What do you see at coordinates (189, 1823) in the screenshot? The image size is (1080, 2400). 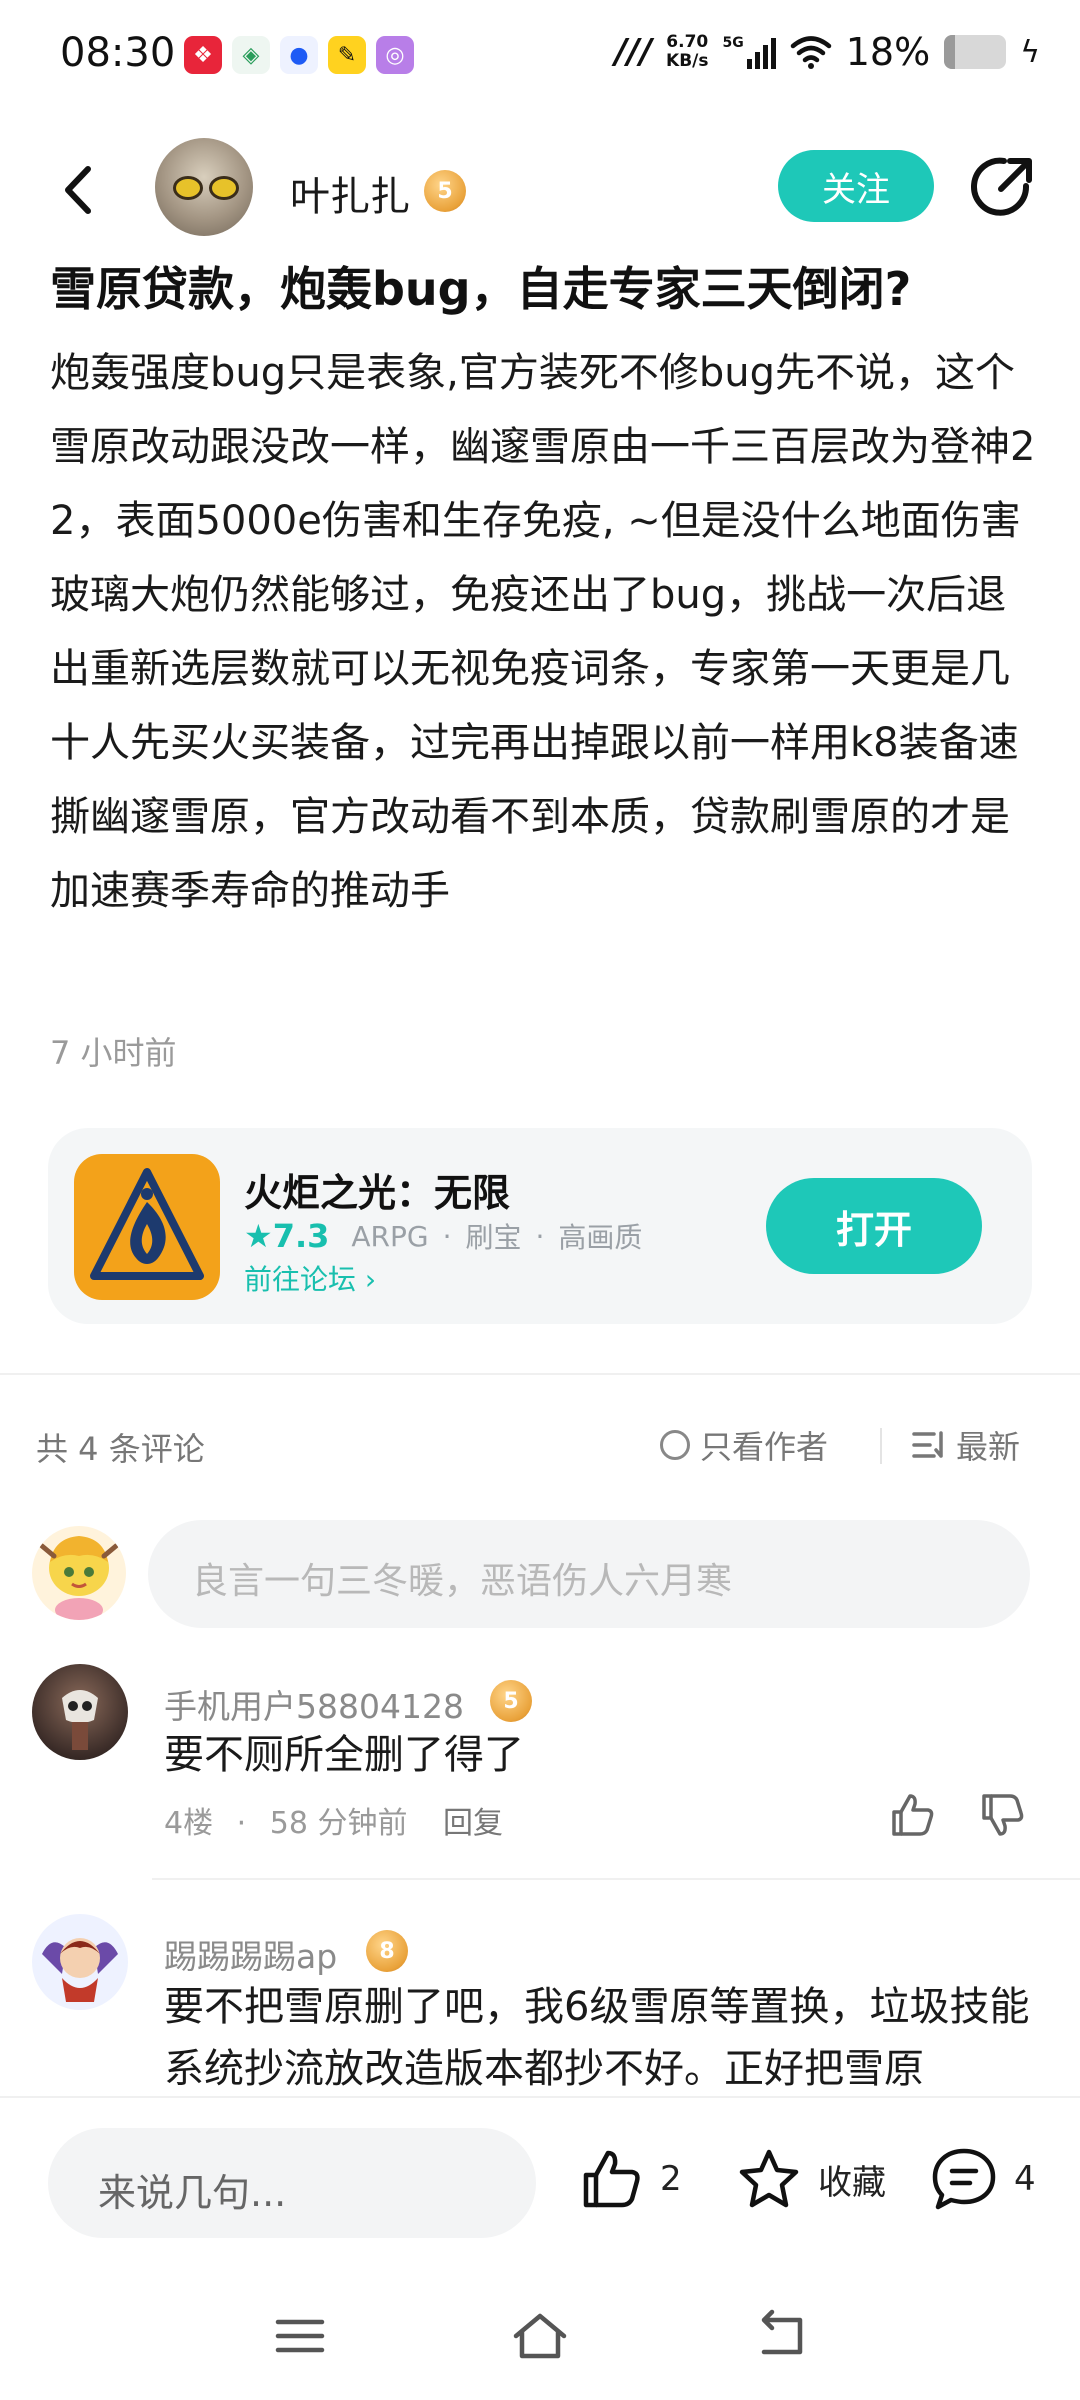 I see `comment-floor: 4楼` at bounding box center [189, 1823].